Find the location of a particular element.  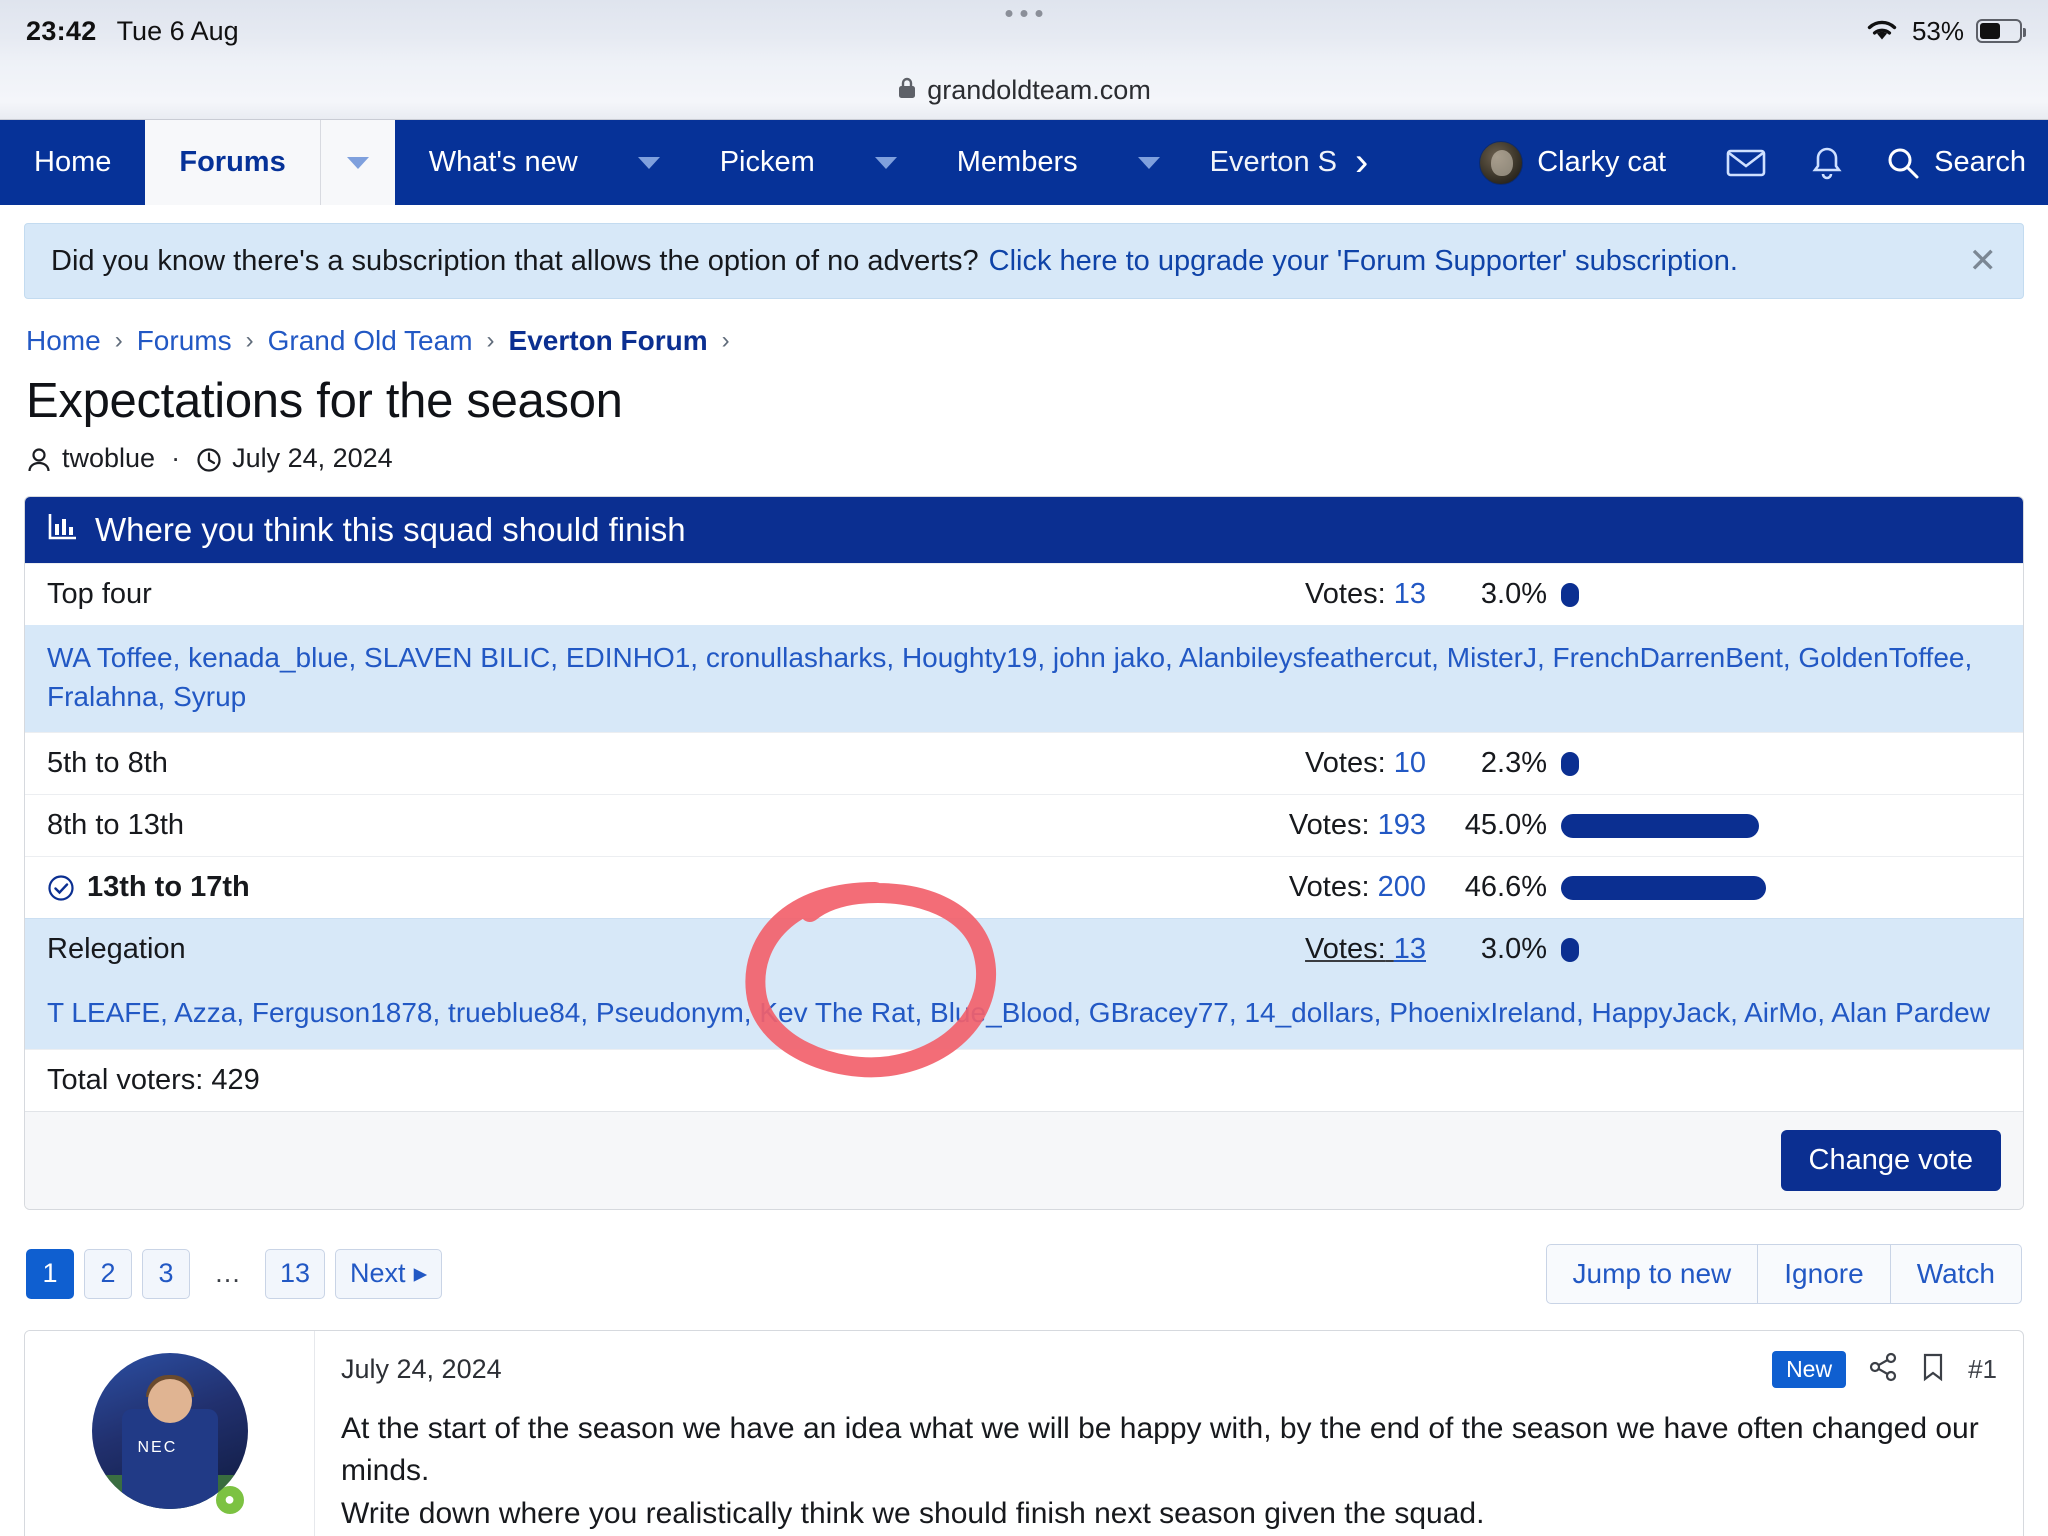

status-date: Tue 6 Aug is located at coordinates (177, 30).